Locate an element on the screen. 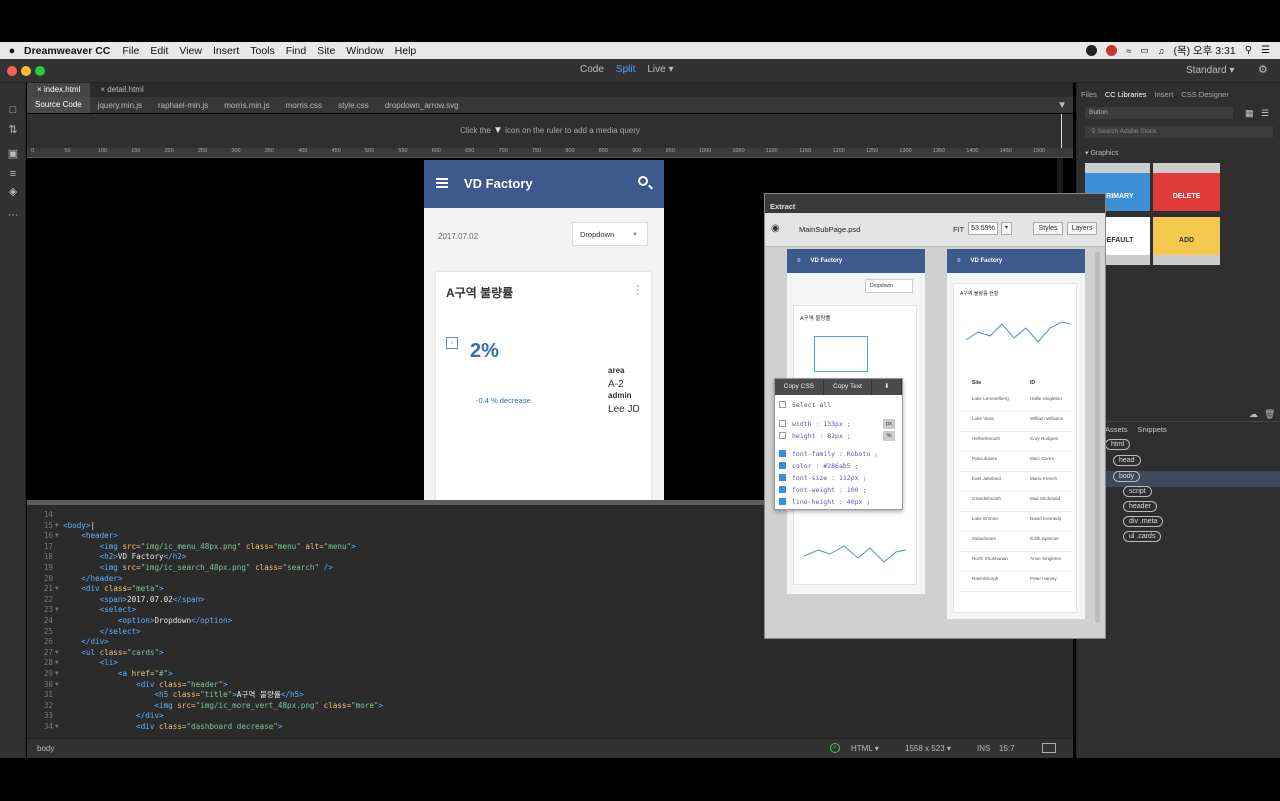 Image resolution: width=1280 pixels, height=801 pixels. tag-selector-body: body is located at coordinates (45, 748).